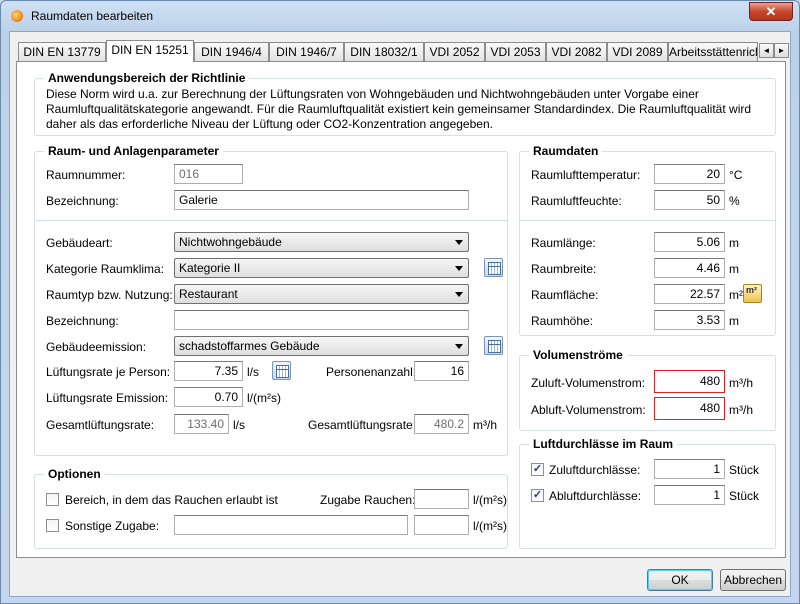 The height and width of the screenshot is (604, 800). Describe the element at coordinates (201, 424) in the screenshot. I see `total-rate-field: 133.40` at that location.